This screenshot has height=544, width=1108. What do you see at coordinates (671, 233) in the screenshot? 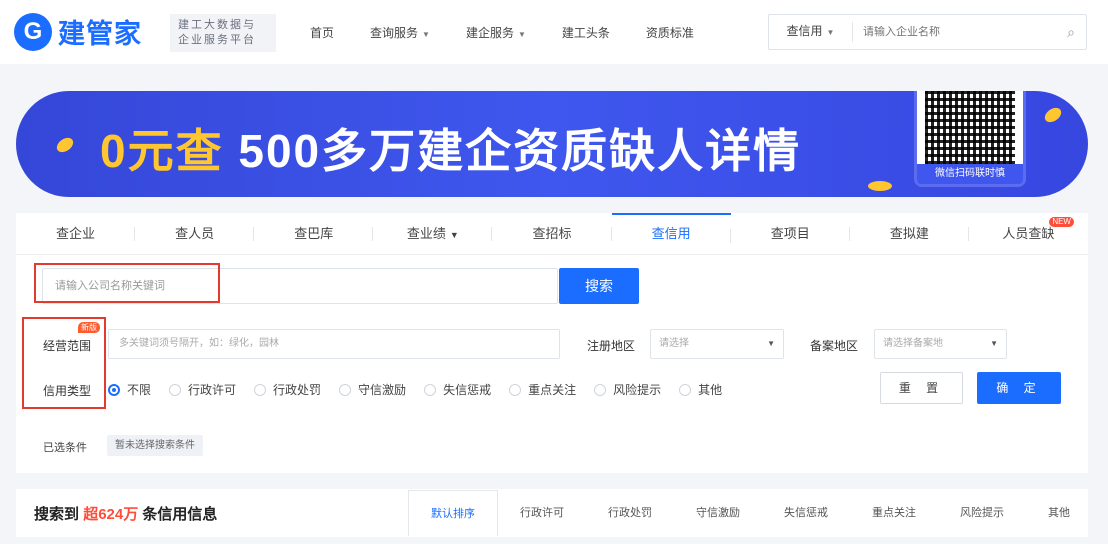
I see `tab-credit: 查信用` at bounding box center [671, 233].